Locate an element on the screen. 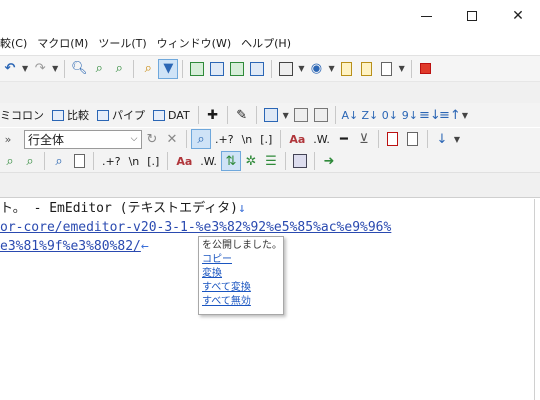 The height and width of the screenshot is (400, 540). menu-window: ウィンドウ(W) is located at coordinates (194, 44).